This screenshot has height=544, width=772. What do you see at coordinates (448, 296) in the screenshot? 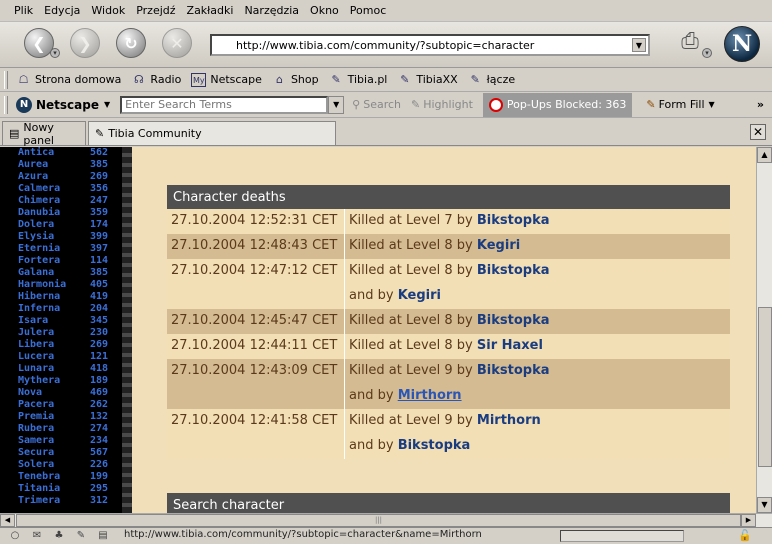
I see `death-row: and by Kegiri` at bounding box center [448, 296].